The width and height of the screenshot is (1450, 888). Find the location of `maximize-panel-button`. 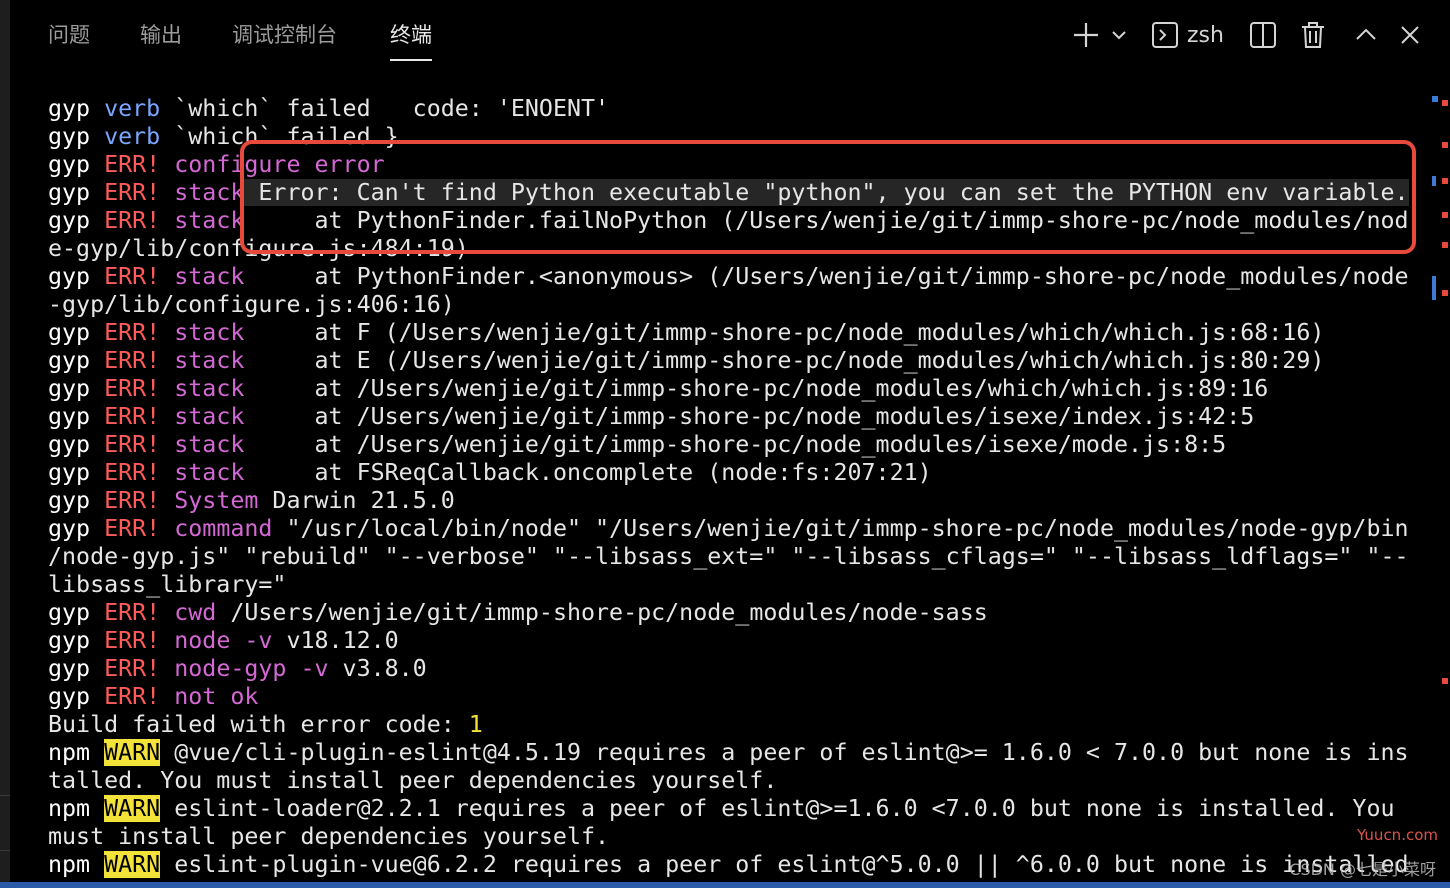

maximize-panel-button is located at coordinates (1366, 35).